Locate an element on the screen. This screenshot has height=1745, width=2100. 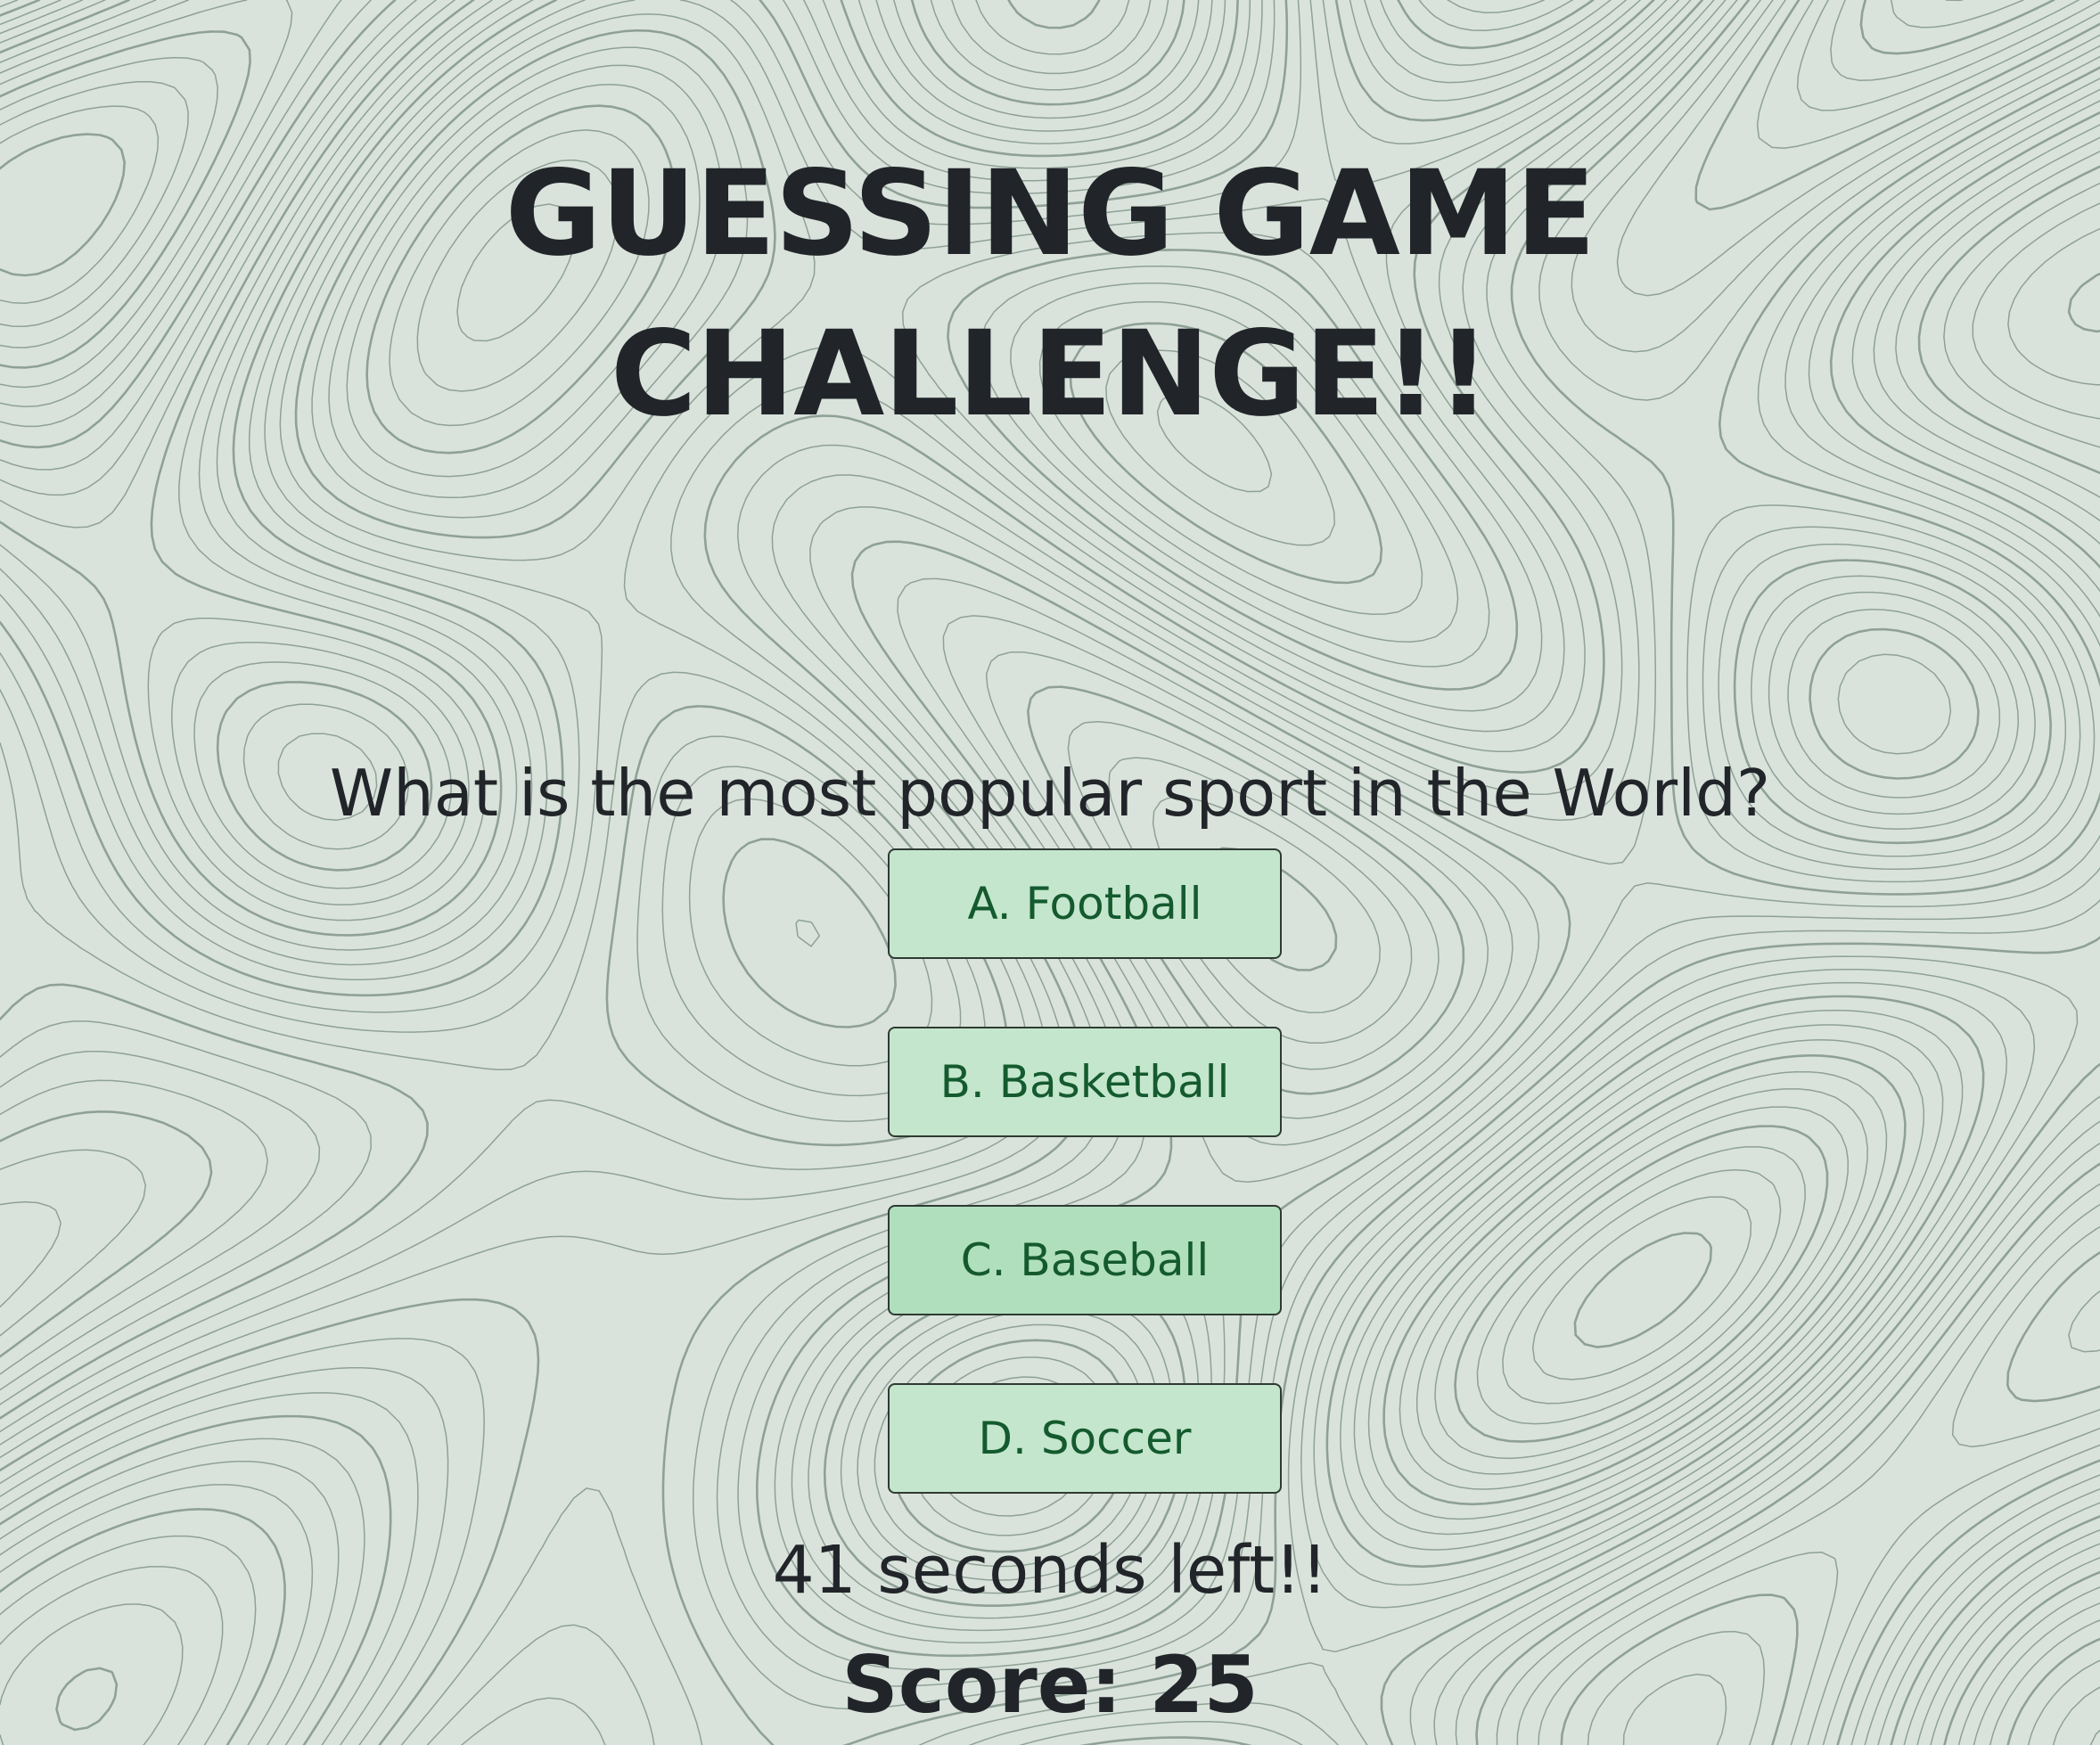
answer-button-b: B. Basketball is located at coordinates (1085, 1082).